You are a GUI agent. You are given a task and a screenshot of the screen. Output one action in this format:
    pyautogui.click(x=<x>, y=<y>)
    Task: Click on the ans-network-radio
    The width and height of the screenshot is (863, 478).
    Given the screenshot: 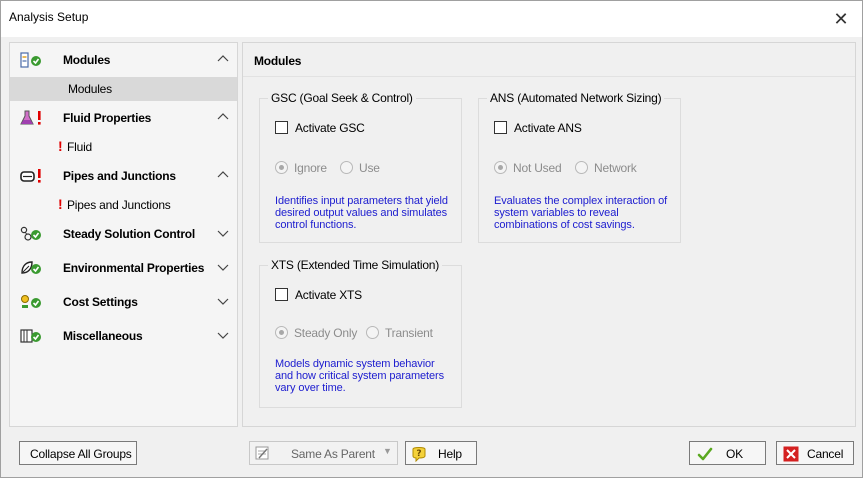 What is the action you would take?
    pyautogui.click(x=581, y=167)
    